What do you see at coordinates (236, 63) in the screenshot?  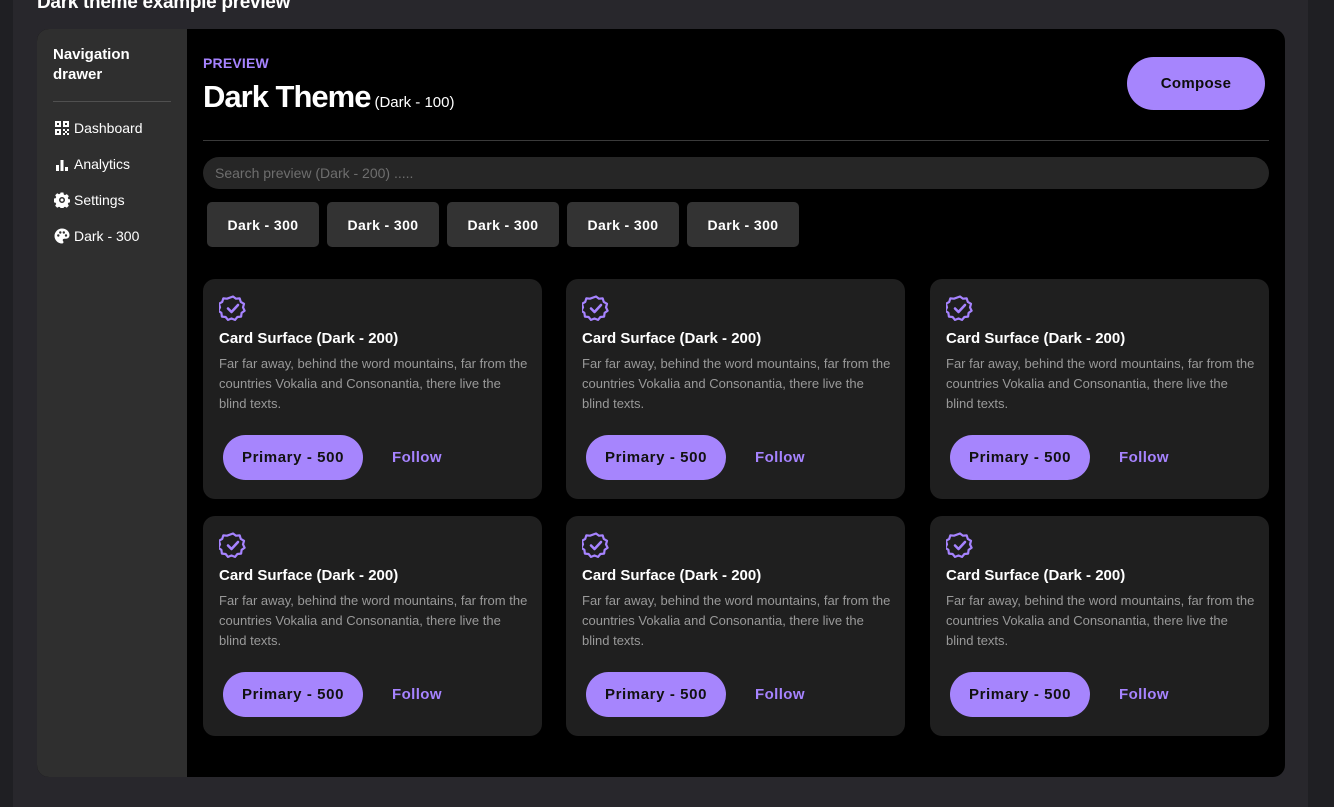 I see `preview-label: PREVIEW` at bounding box center [236, 63].